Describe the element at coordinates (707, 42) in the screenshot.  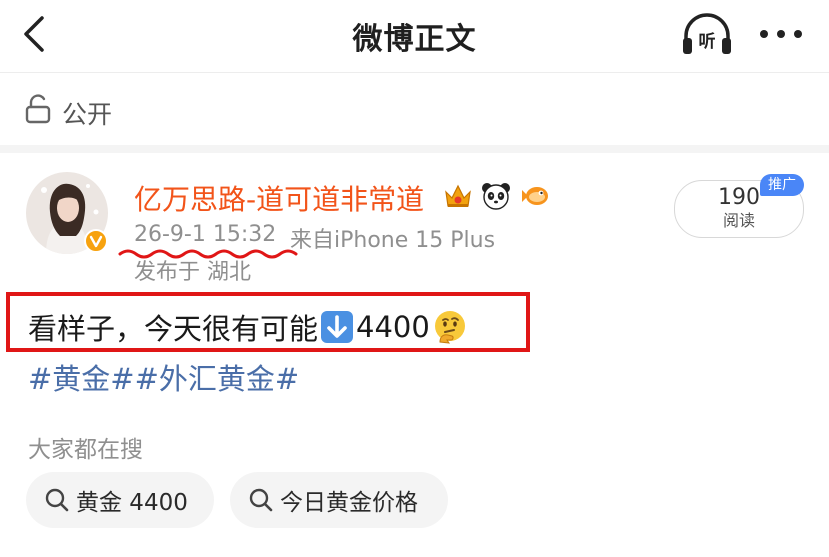
I see `listen-label: 听` at that location.